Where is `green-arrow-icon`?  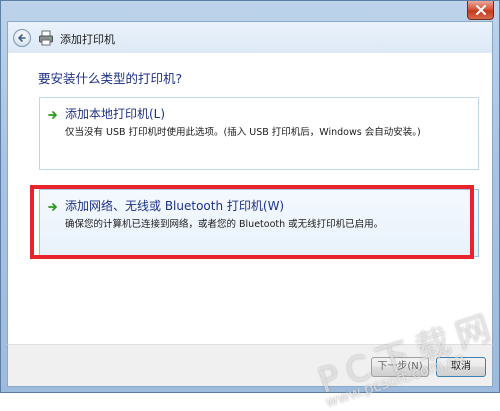 green-arrow-icon is located at coordinates (52, 115).